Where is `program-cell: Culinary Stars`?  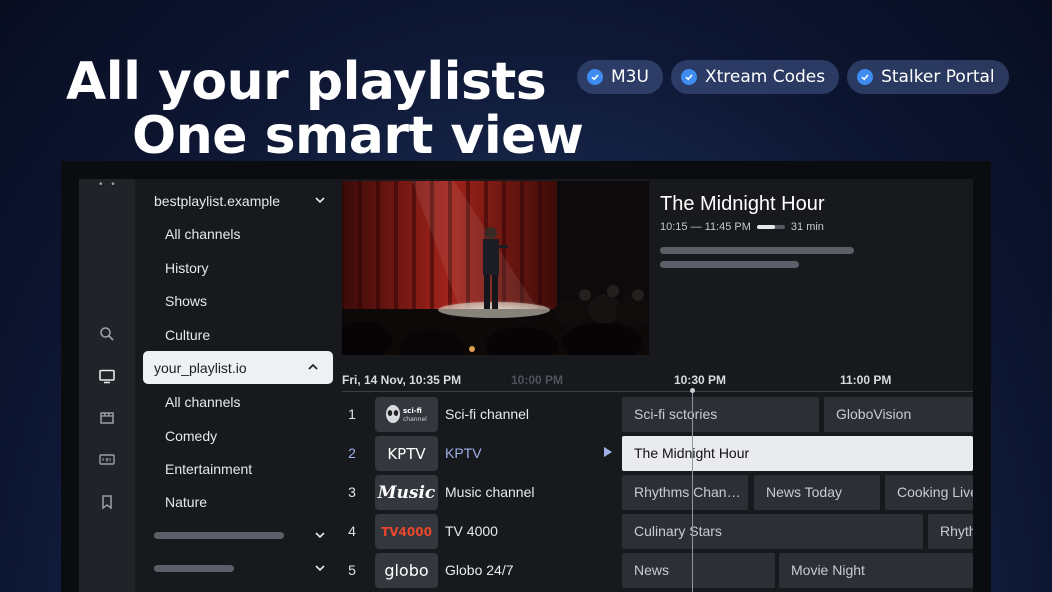 program-cell: Culinary Stars is located at coordinates (772, 531).